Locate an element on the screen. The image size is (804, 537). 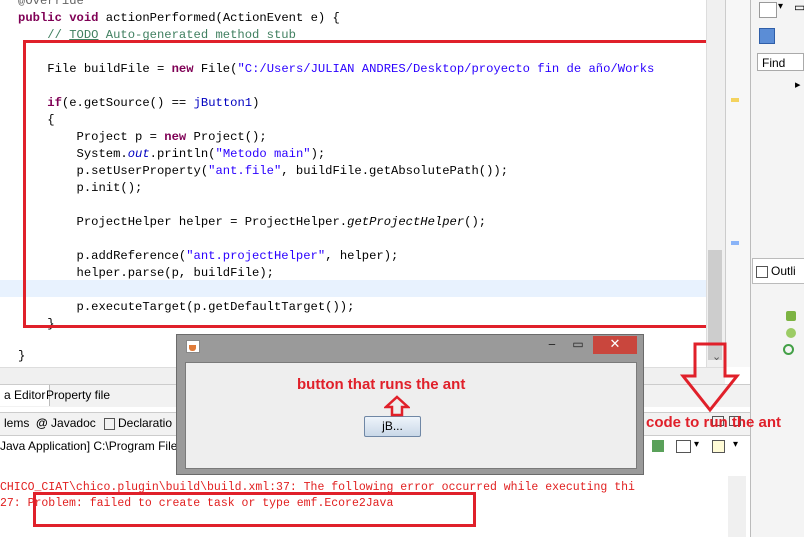
console-title: Java Application] C:\Program Files is located at coordinates (90, 446).